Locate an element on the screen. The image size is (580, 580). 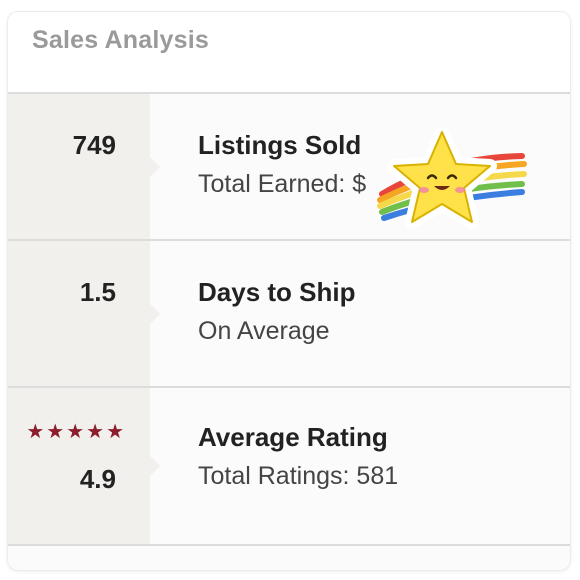
on-average-label: On Average is located at coordinates (264, 331).